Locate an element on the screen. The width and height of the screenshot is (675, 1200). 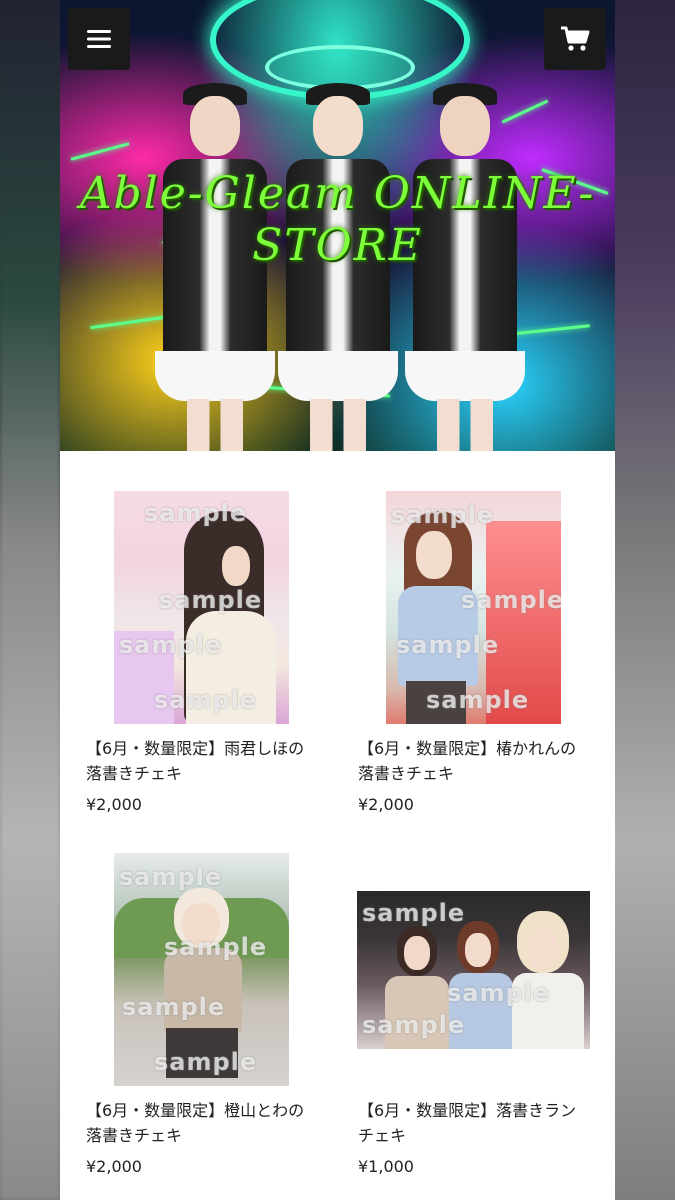
product-title: 【6月・数量限定】落書きラン チェキ is located at coordinates (478, 1123).